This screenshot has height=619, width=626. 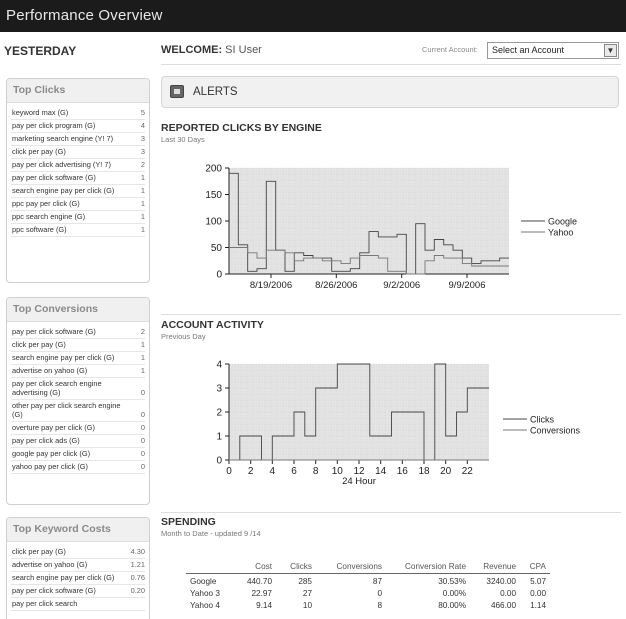 What do you see at coordinates (467, 285) in the screenshot?
I see `x-tick-label: 9/9/2006` at bounding box center [467, 285].